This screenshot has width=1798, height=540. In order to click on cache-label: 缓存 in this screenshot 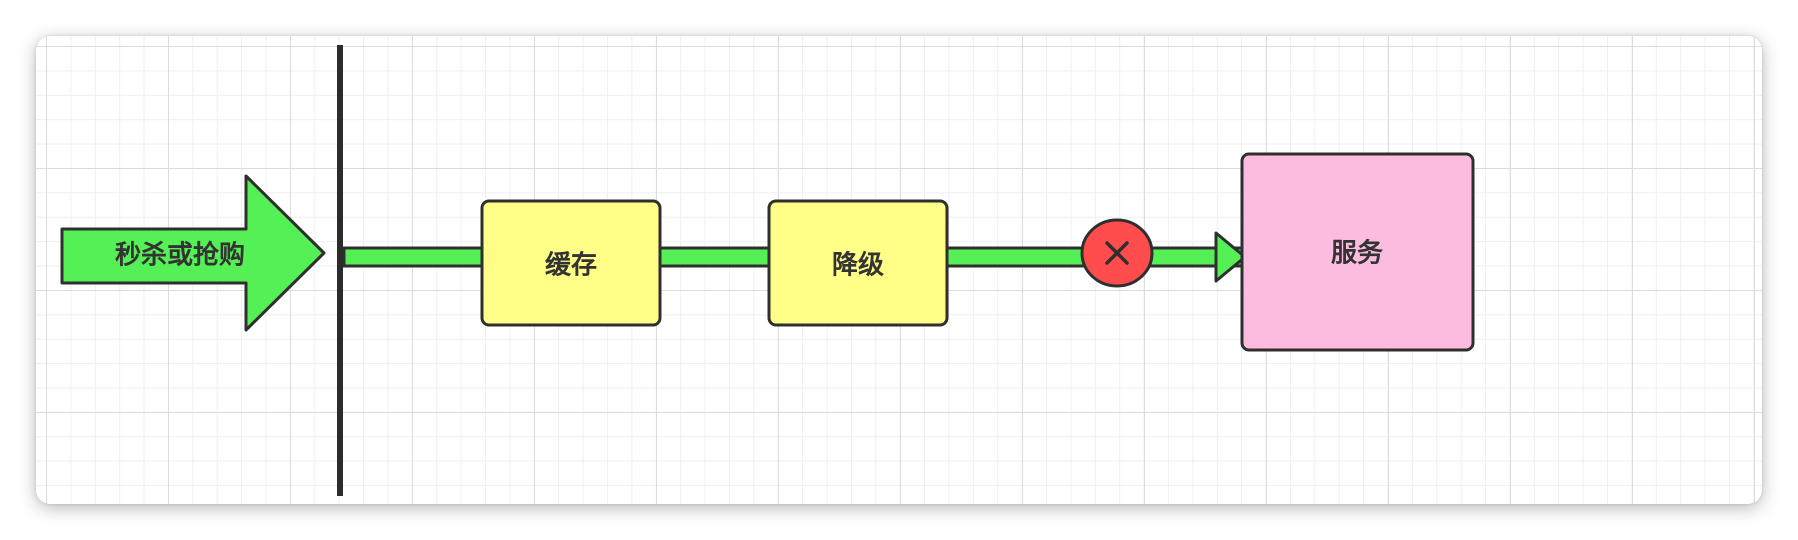, I will do `click(571, 265)`.